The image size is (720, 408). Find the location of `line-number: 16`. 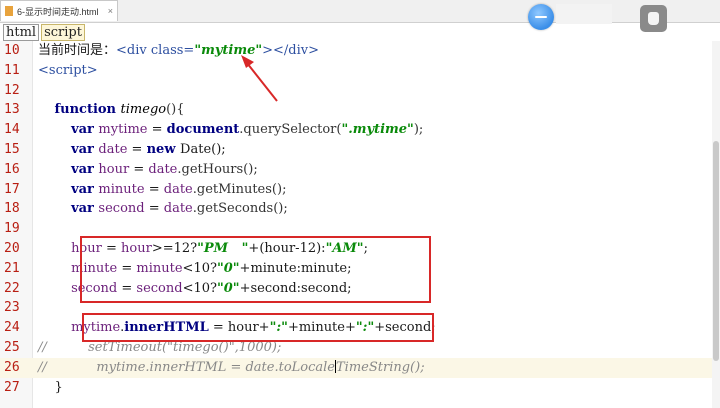

line-number: 16 is located at coordinates (12, 169).